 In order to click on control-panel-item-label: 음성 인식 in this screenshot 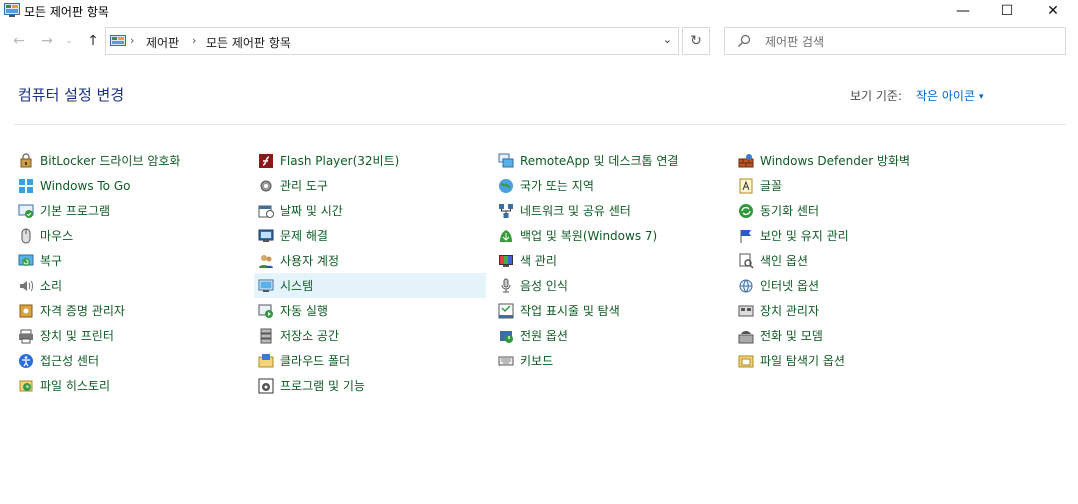, I will do `click(544, 286)`.